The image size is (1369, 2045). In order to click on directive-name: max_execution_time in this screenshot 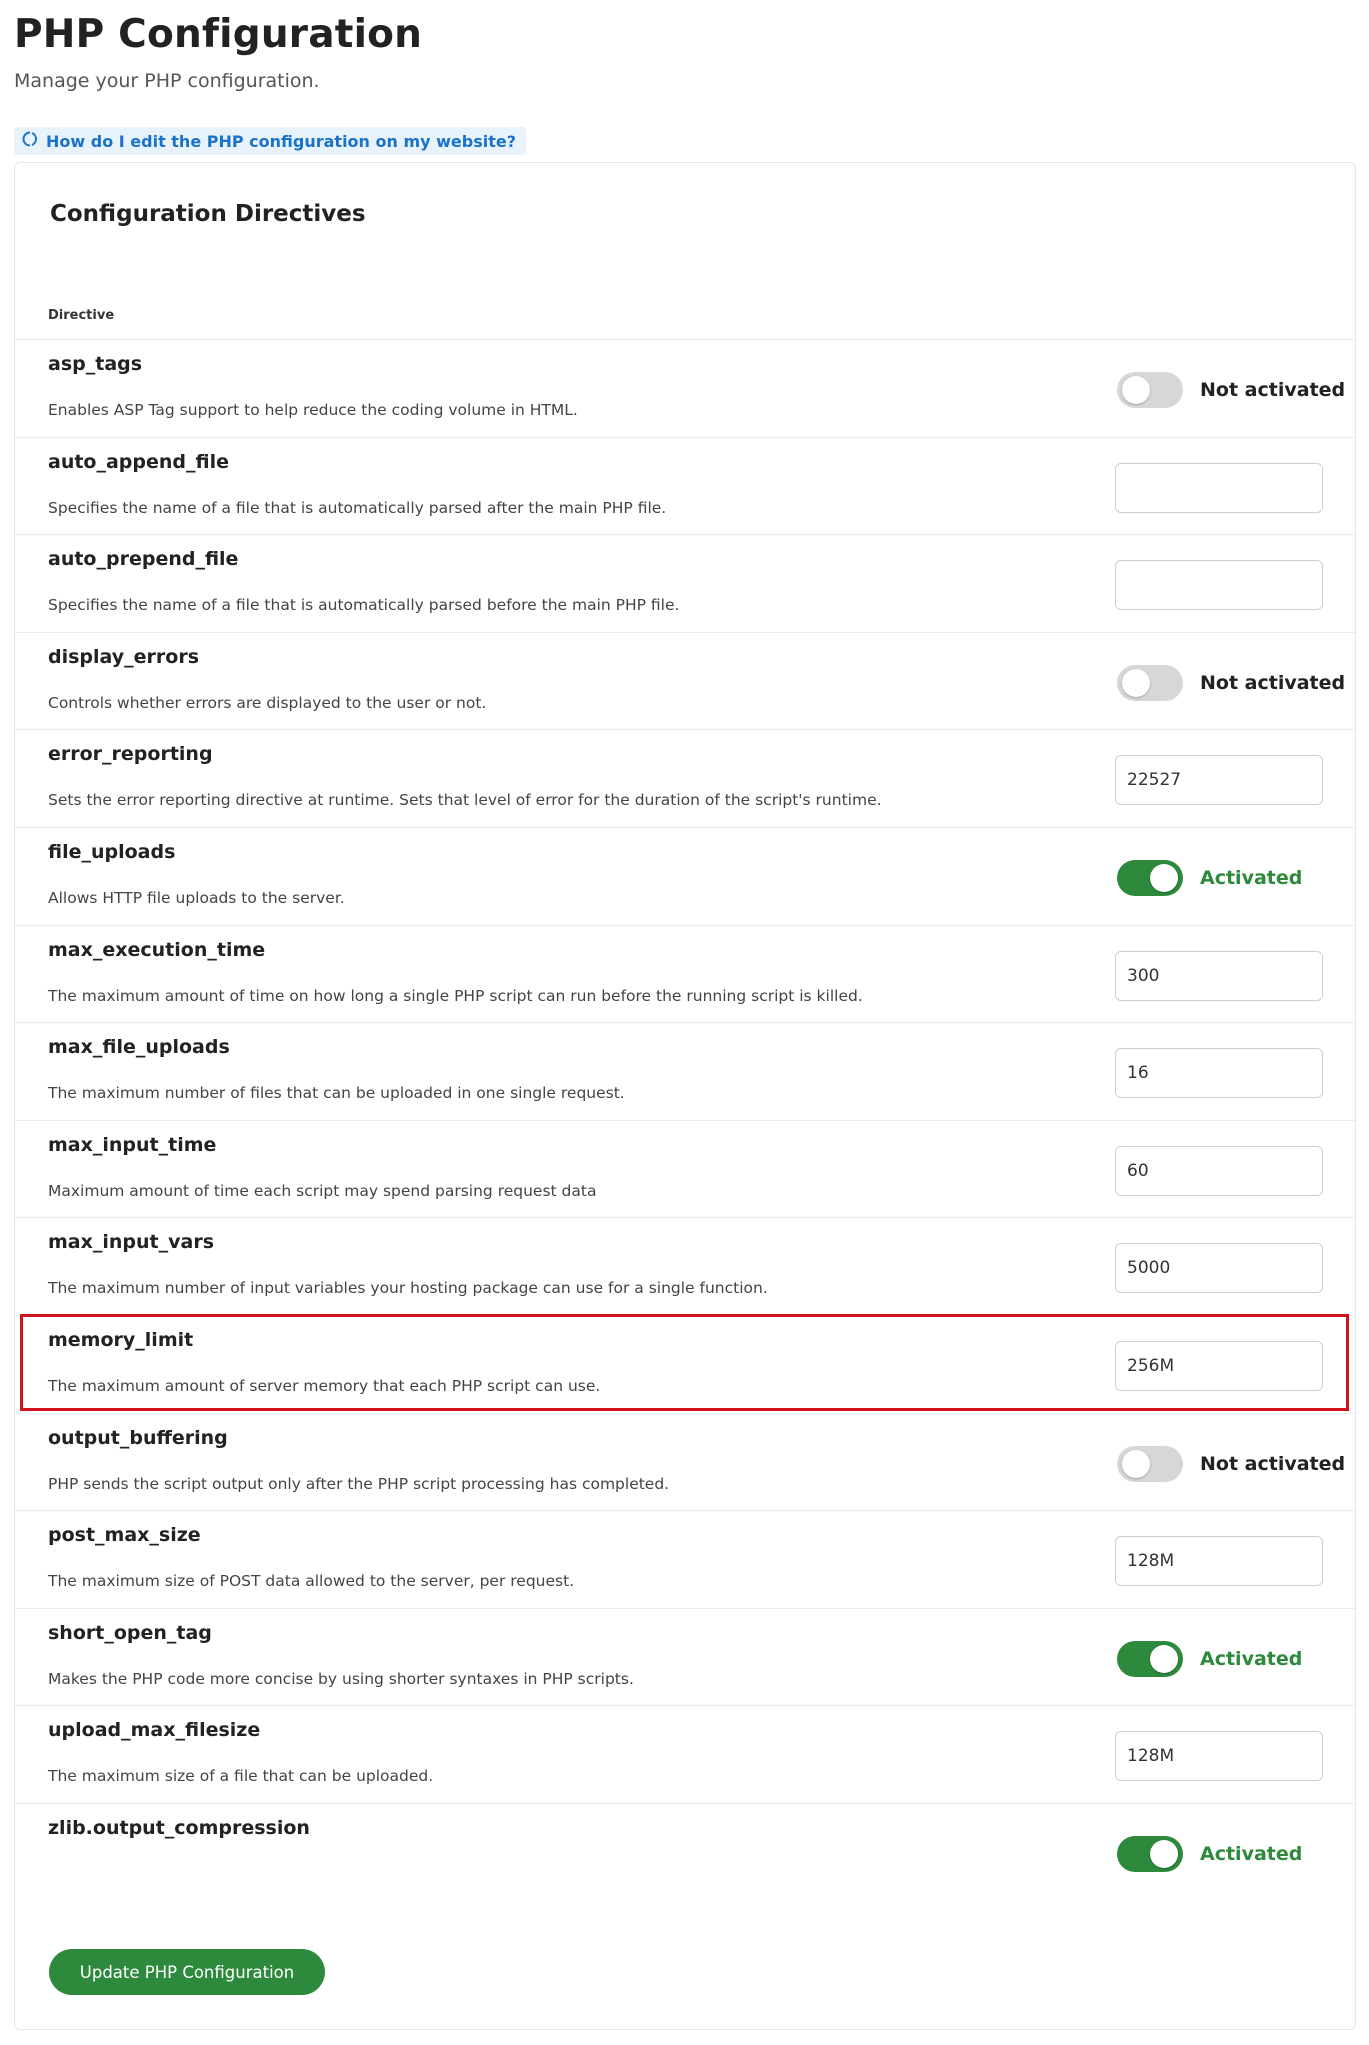, I will do `click(157, 949)`.